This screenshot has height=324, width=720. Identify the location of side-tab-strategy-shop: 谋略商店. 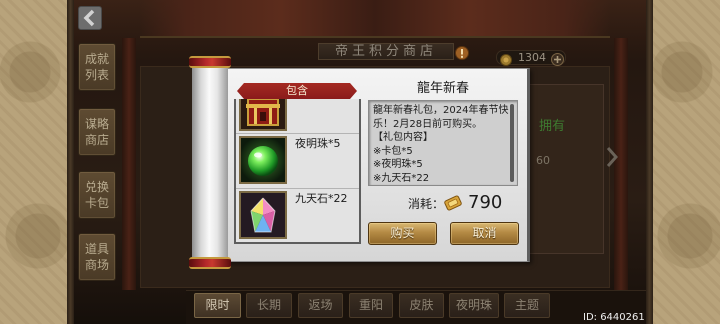
(97, 132).